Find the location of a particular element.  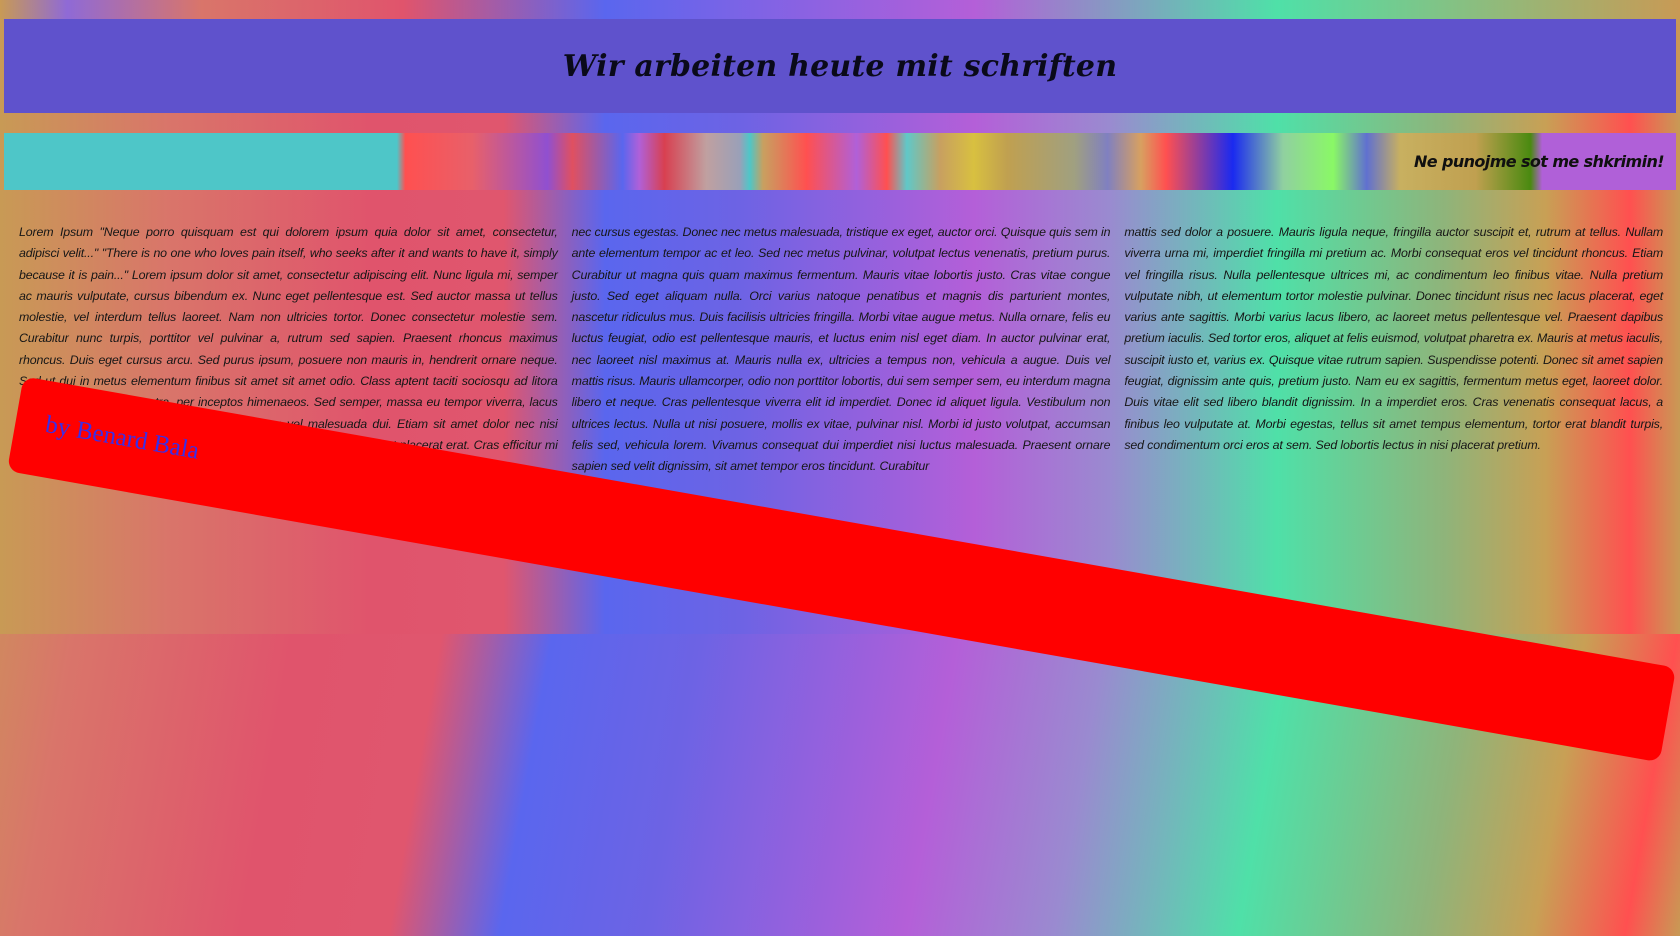

page-title: Wir arbeiten heute mit schriften is located at coordinates (840, 66).